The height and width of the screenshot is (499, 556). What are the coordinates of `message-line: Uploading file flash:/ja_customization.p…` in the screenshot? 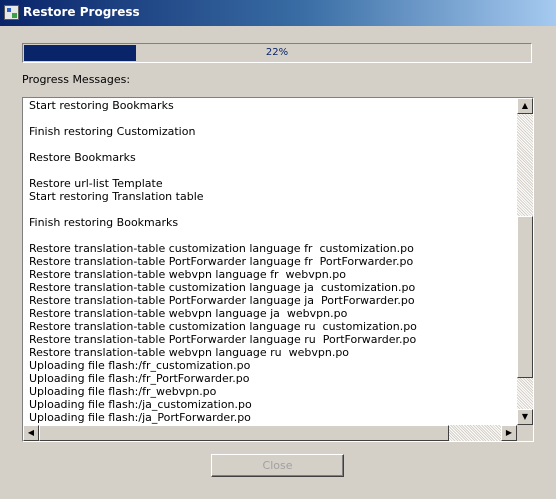 It's located at (140, 404).